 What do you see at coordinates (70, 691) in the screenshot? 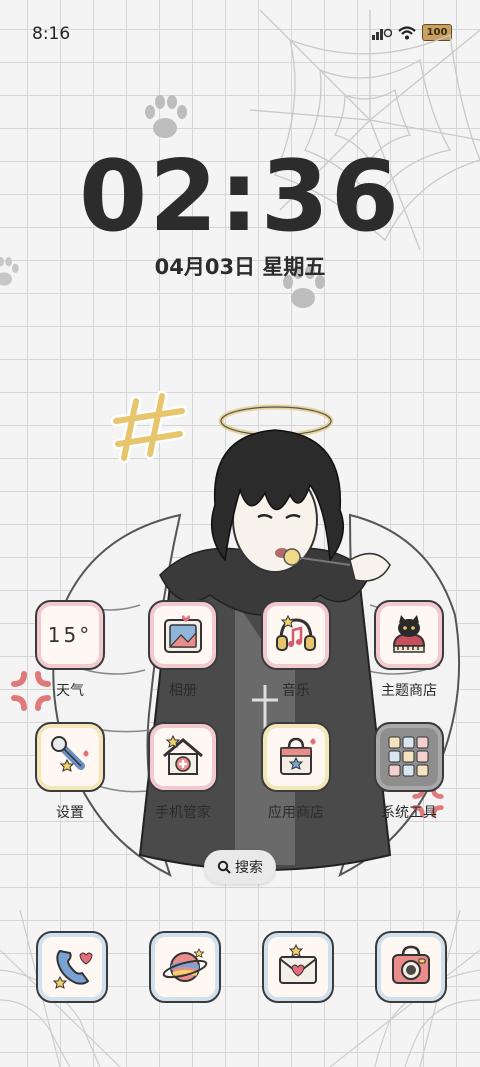
I see `app-label: 天气` at bounding box center [70, 691].